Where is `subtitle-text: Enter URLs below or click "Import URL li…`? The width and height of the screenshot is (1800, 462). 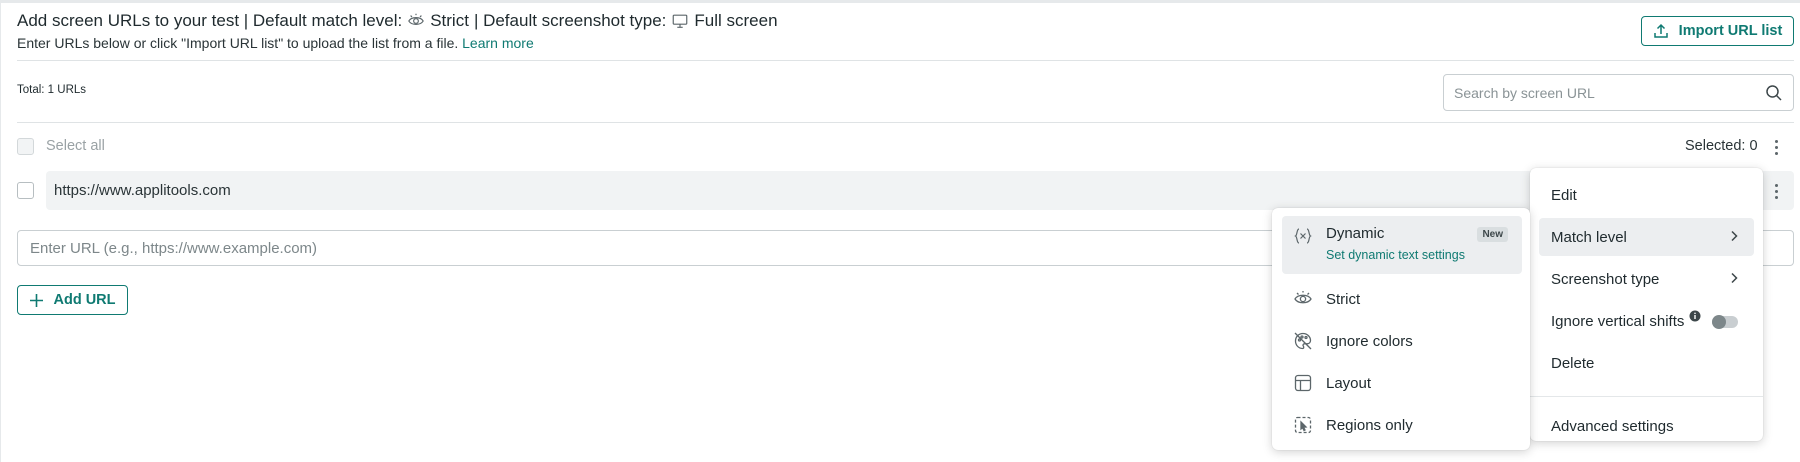 subtitle-text: Enter URLs below or click "Import URL li… is located at coordinates (238, 43).